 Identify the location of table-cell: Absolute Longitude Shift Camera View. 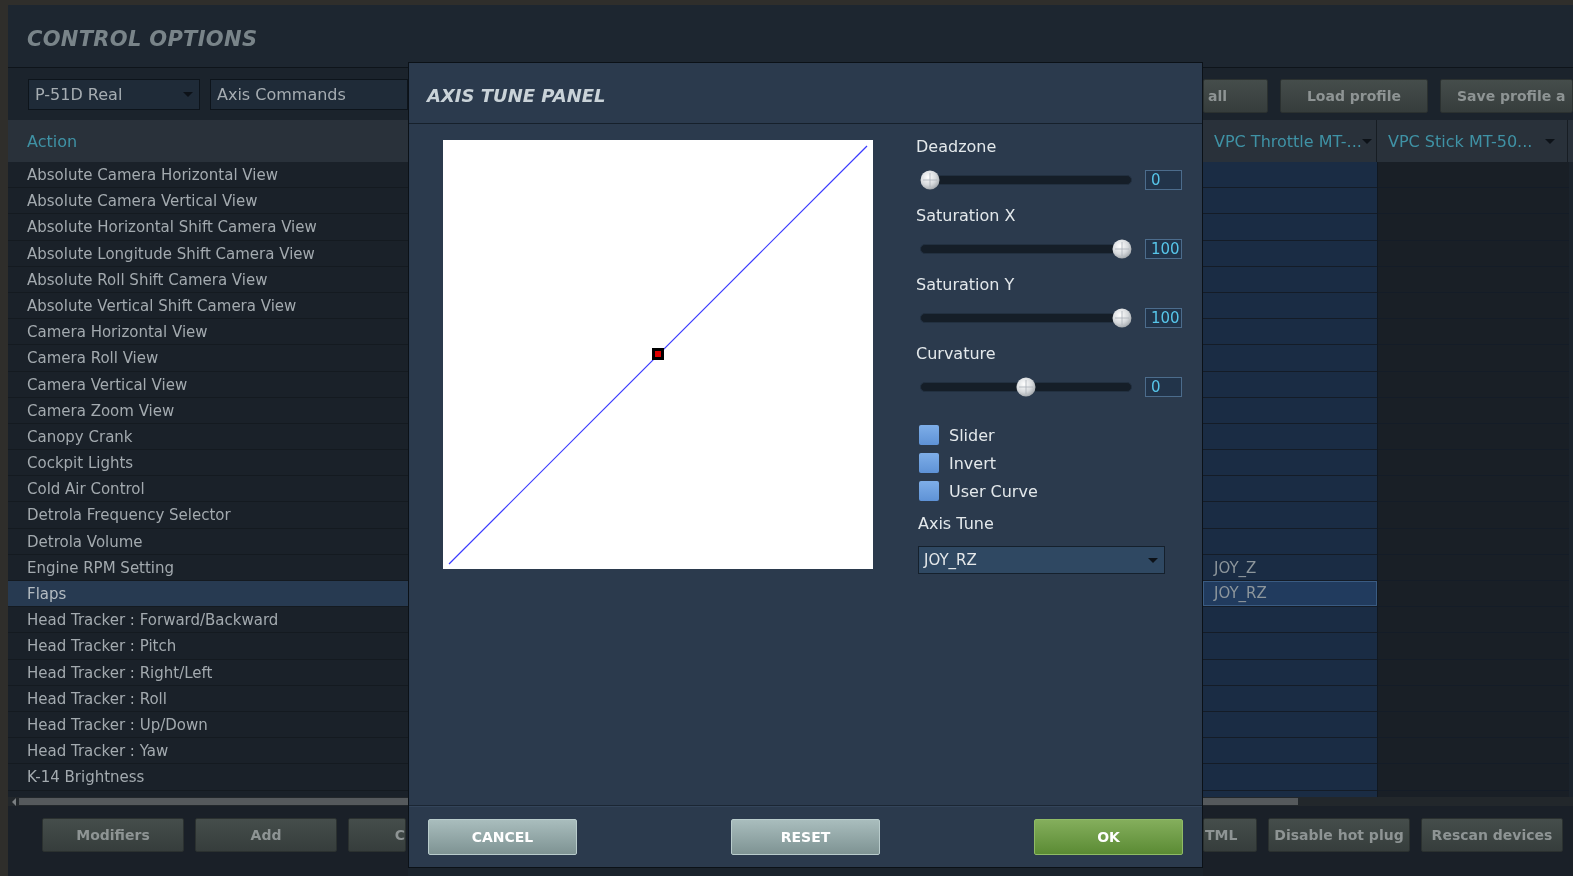
(208, 253).